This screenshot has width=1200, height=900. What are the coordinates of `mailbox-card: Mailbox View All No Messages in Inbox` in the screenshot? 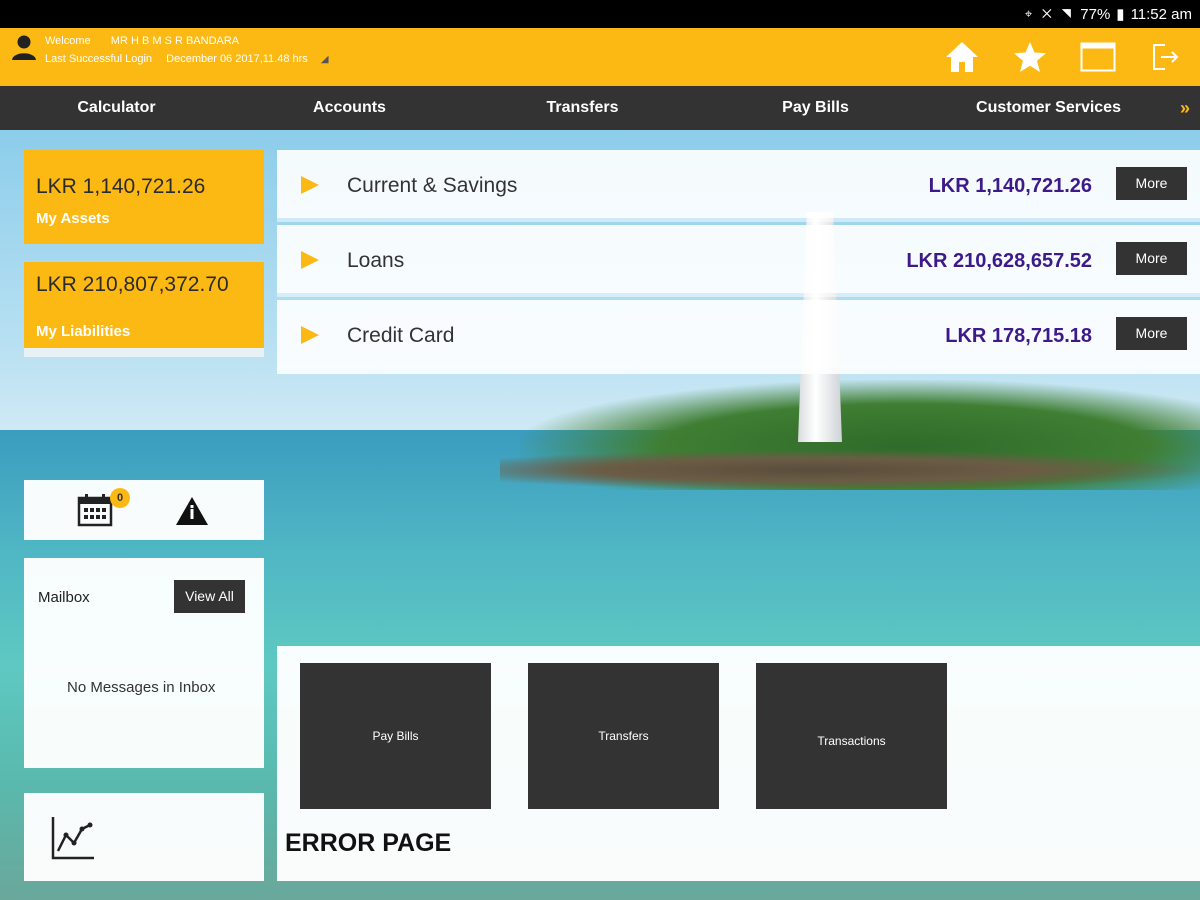 It's located at (144, 663).